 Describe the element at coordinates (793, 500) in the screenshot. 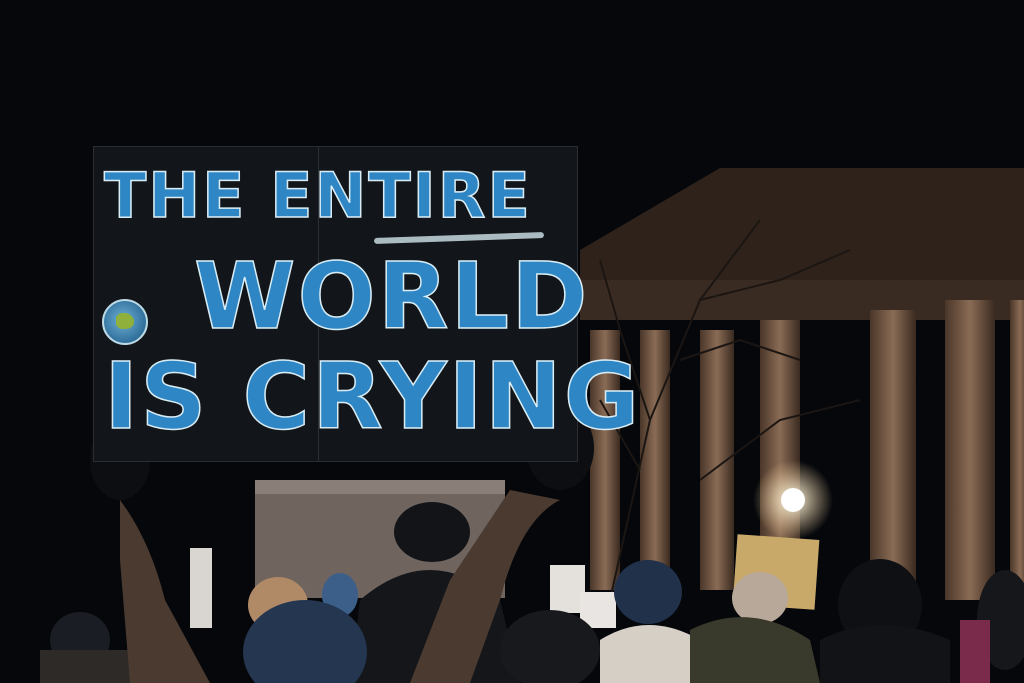

I see `street-lamp` at that location.